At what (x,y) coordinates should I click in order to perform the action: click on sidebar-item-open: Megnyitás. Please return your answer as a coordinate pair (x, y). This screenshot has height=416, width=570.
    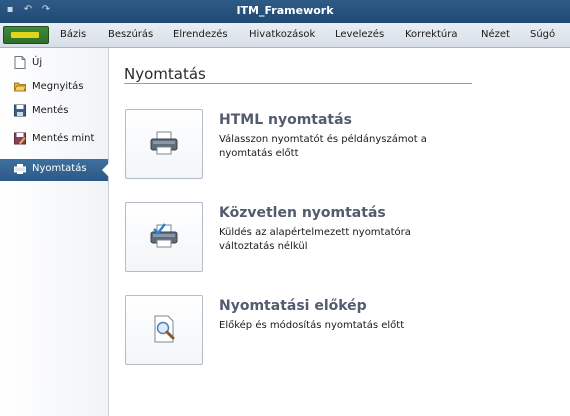
    Looking at the image, I should click on (54, 87).